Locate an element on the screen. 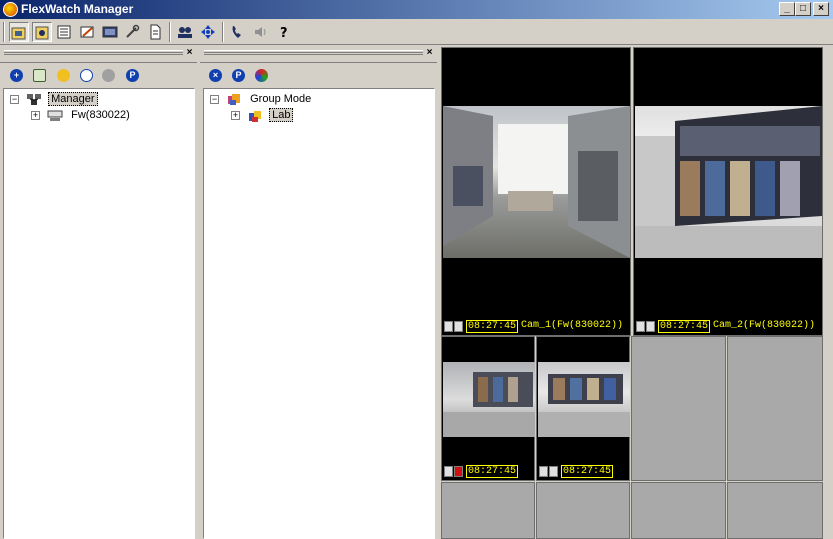  video-cell-cam2: 08:27:45 Cam_2(Fw(830022)) is located at coordinates (728, 191).